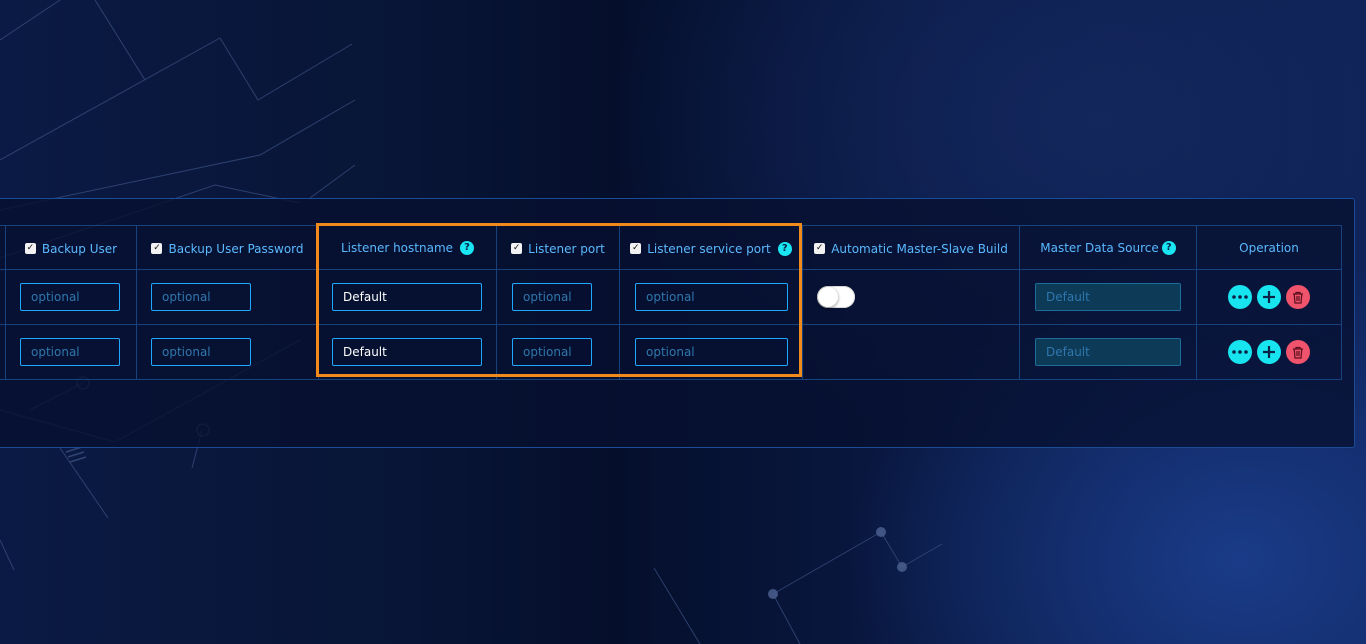  I want to click on column-header-master-data-source: Master Data Source ?, so click(1108, 247).